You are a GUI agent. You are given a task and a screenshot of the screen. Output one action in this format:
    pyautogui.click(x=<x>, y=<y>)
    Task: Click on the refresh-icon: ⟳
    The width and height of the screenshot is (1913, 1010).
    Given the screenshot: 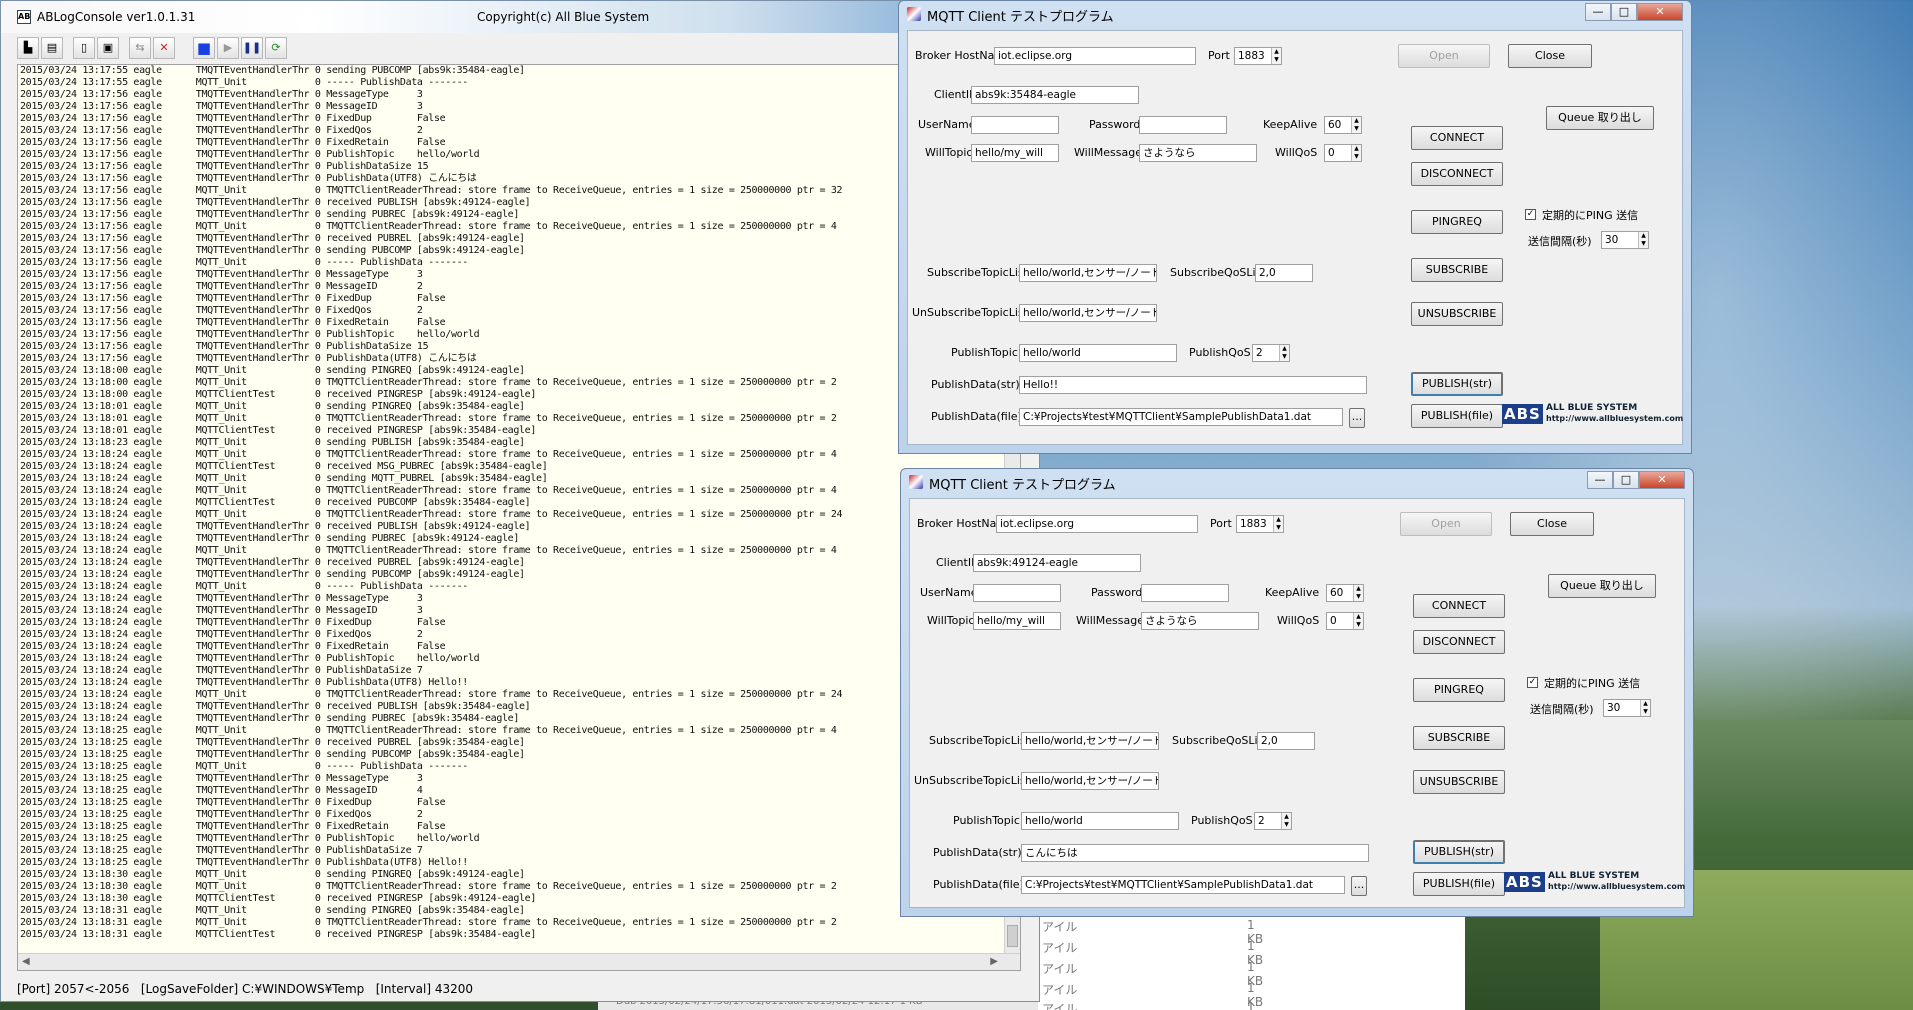 What is the action you would take?
    pyautogui.click(x=276, y=48)
    